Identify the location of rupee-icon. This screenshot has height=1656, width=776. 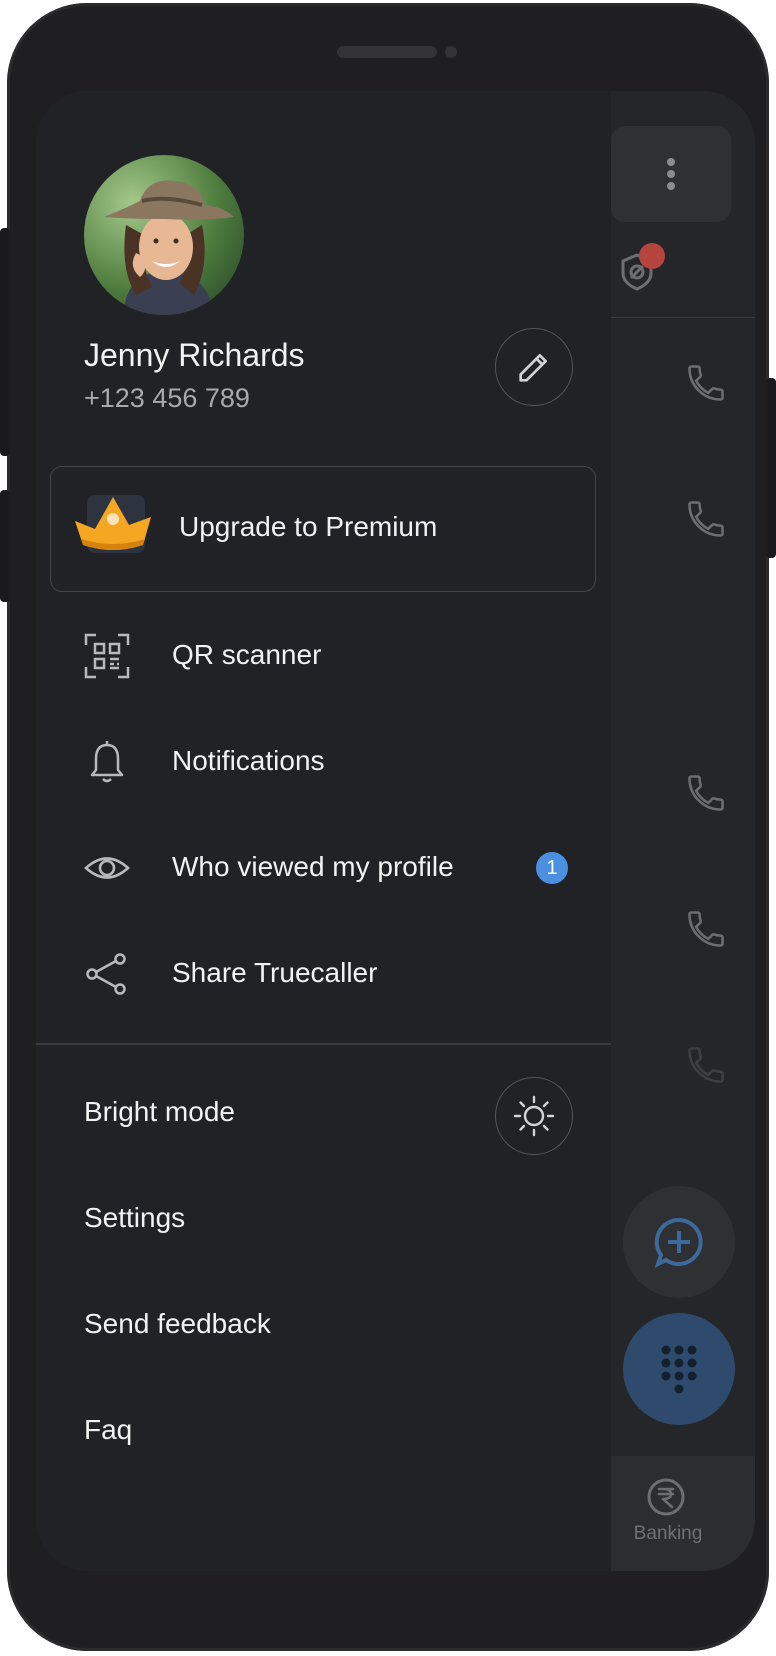
(666, 1497).